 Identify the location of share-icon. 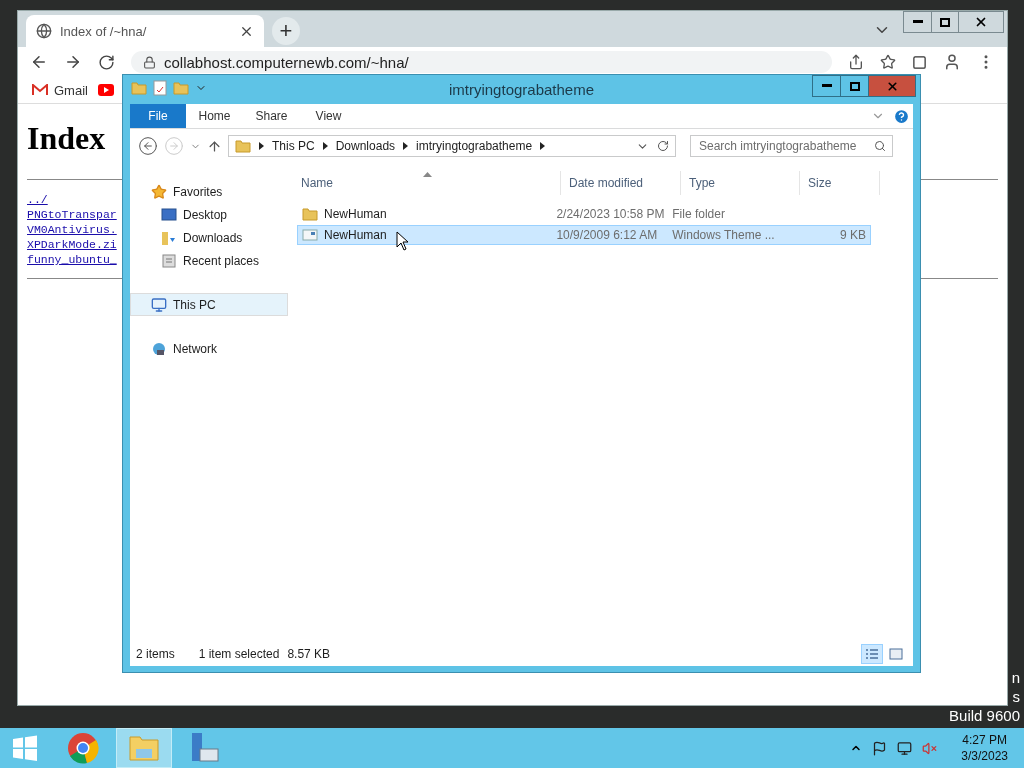
(856, 62).